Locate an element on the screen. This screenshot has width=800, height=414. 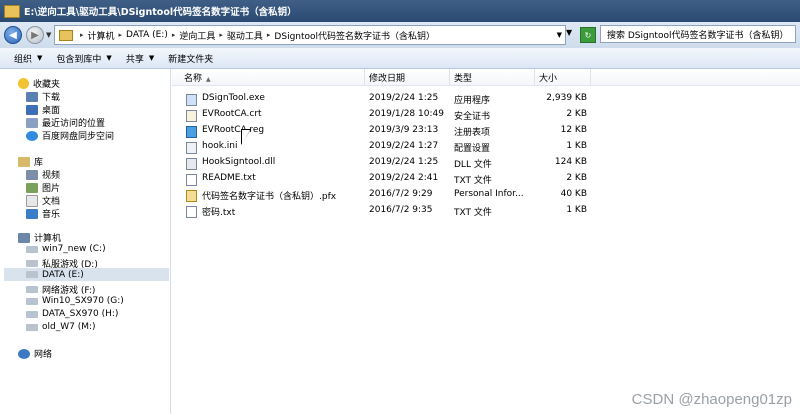
file-date: 2016/7/2 9:35 is located at coordinates (401, 210).